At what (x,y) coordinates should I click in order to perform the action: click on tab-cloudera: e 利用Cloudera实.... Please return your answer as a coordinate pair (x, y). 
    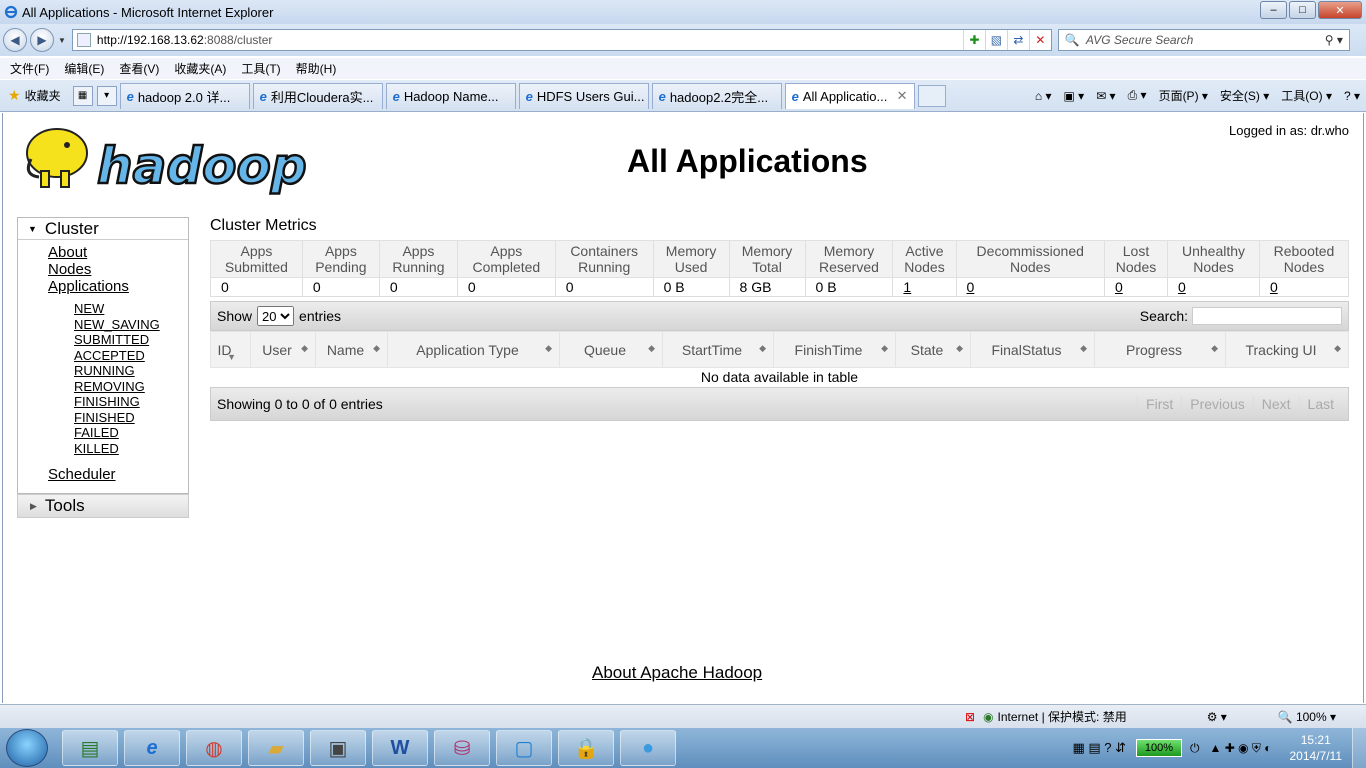
    Looking at the image, I should click on (317, 95).